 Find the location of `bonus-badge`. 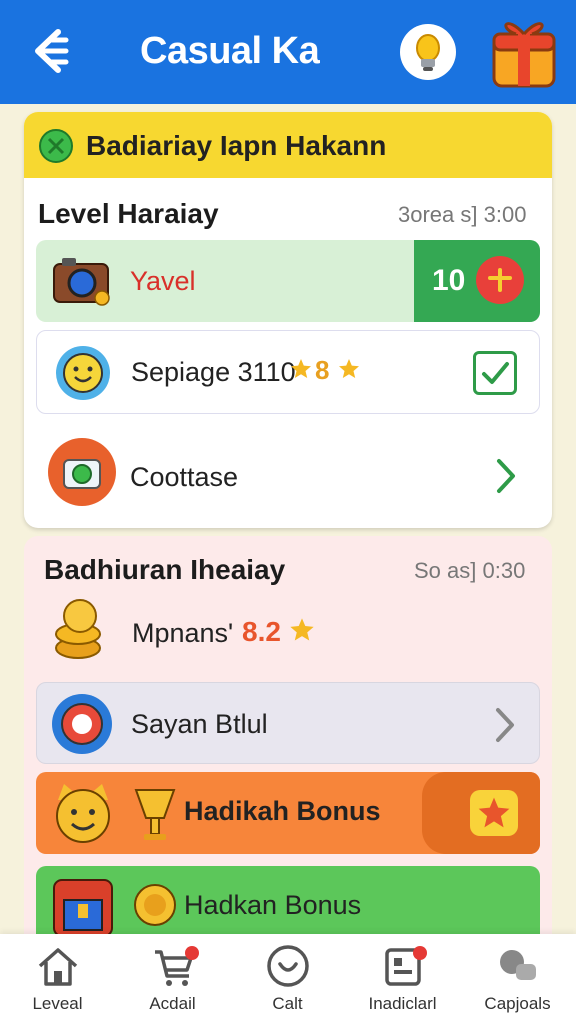

bonus-badge is located at coordinates (481, 813).